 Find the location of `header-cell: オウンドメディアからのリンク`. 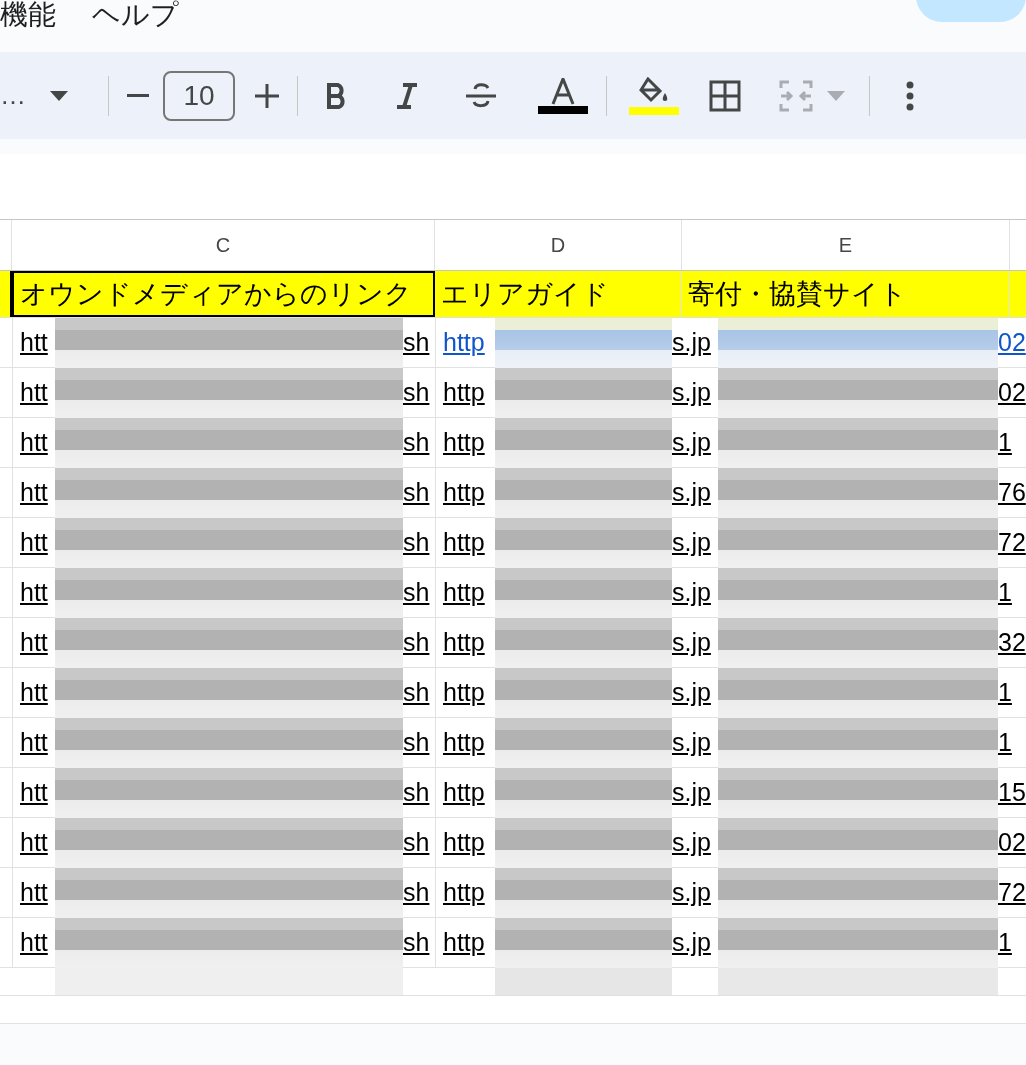

header-cell: オウンドメディアからのリンク is located at coordinates (223, 294).